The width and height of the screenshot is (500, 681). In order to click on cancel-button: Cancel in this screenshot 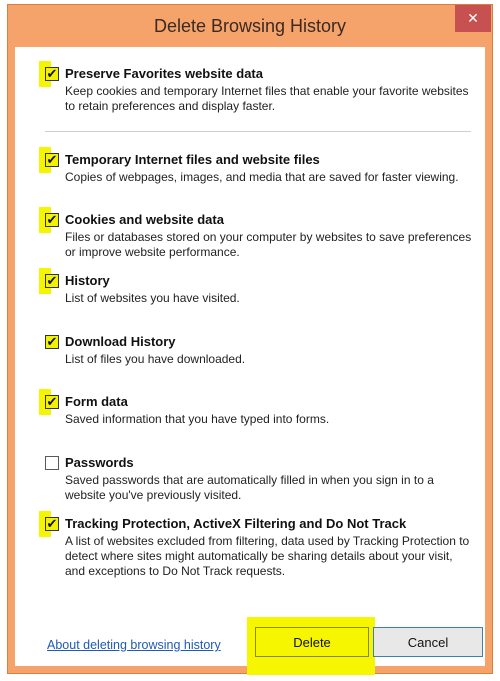, I will do `click(428, 642)`.